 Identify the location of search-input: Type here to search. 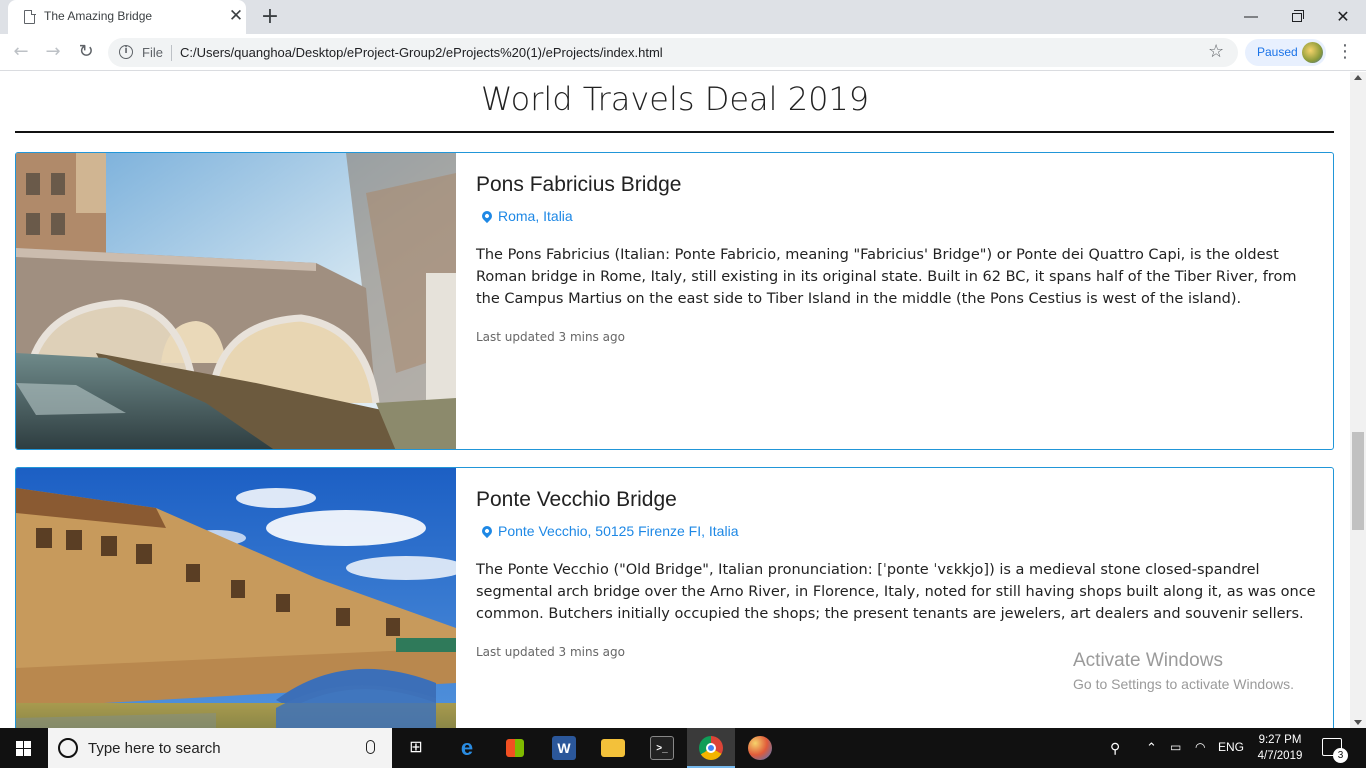
(154, 748).